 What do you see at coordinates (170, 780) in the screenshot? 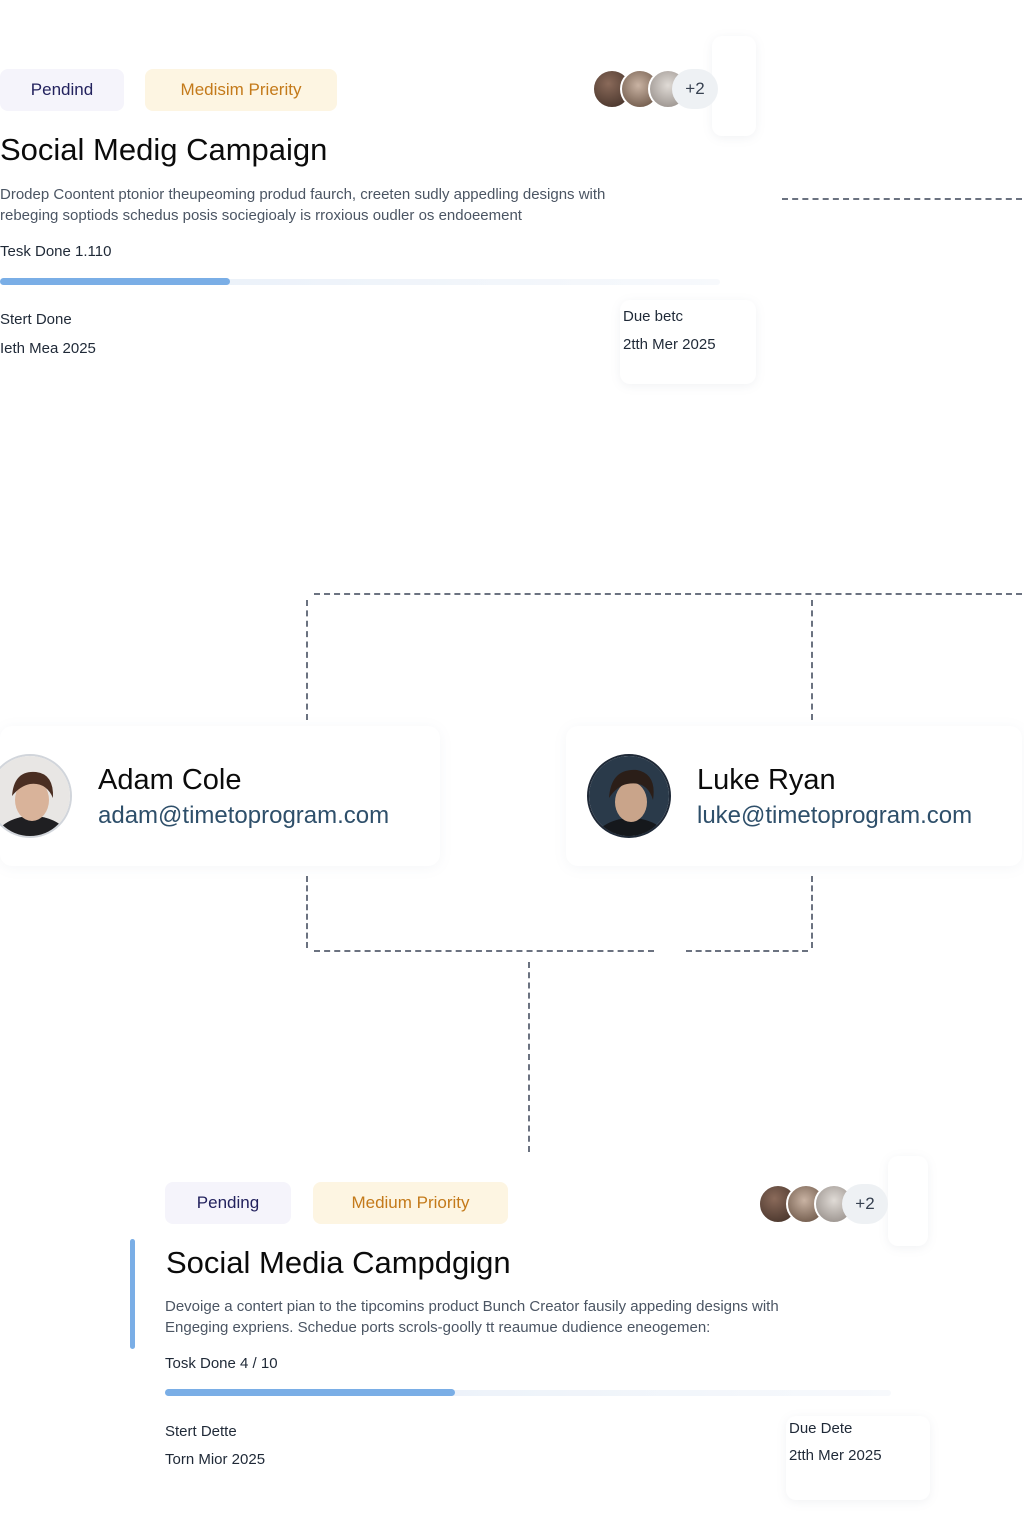
I see `user-name: Adam Cole` at bounding box center [170, 780].